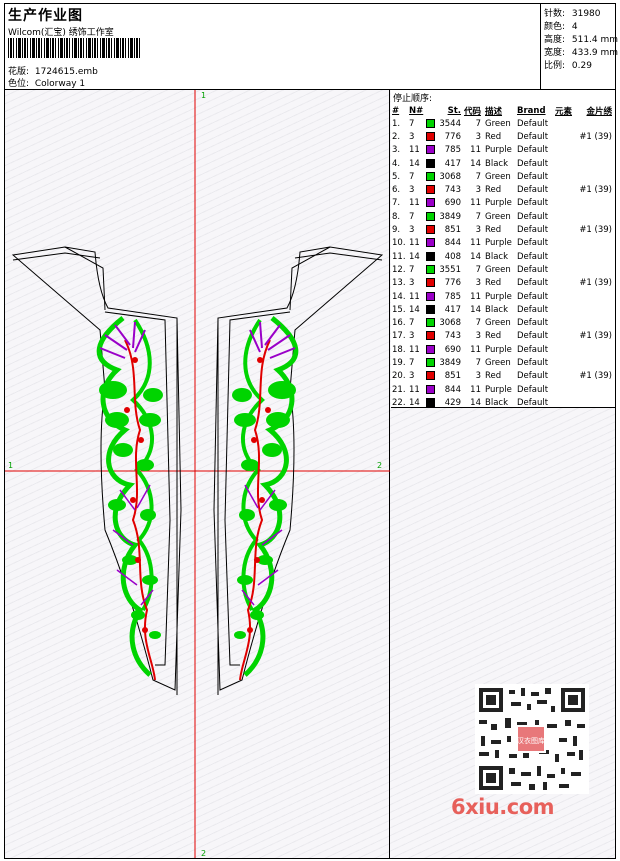 This screenshot has height=861, width=620. Describe the element at coordinates (478, 269) in the screenshot. I see `row-code: 7` at that location.